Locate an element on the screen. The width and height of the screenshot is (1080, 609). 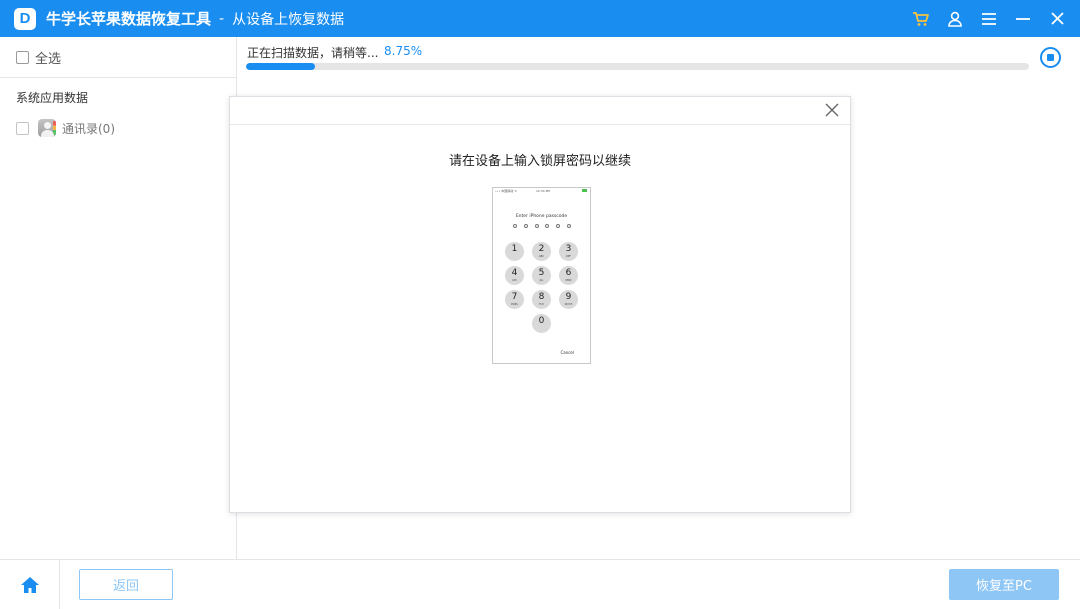
stop-scan-button is located at coordinates (1050, 57).